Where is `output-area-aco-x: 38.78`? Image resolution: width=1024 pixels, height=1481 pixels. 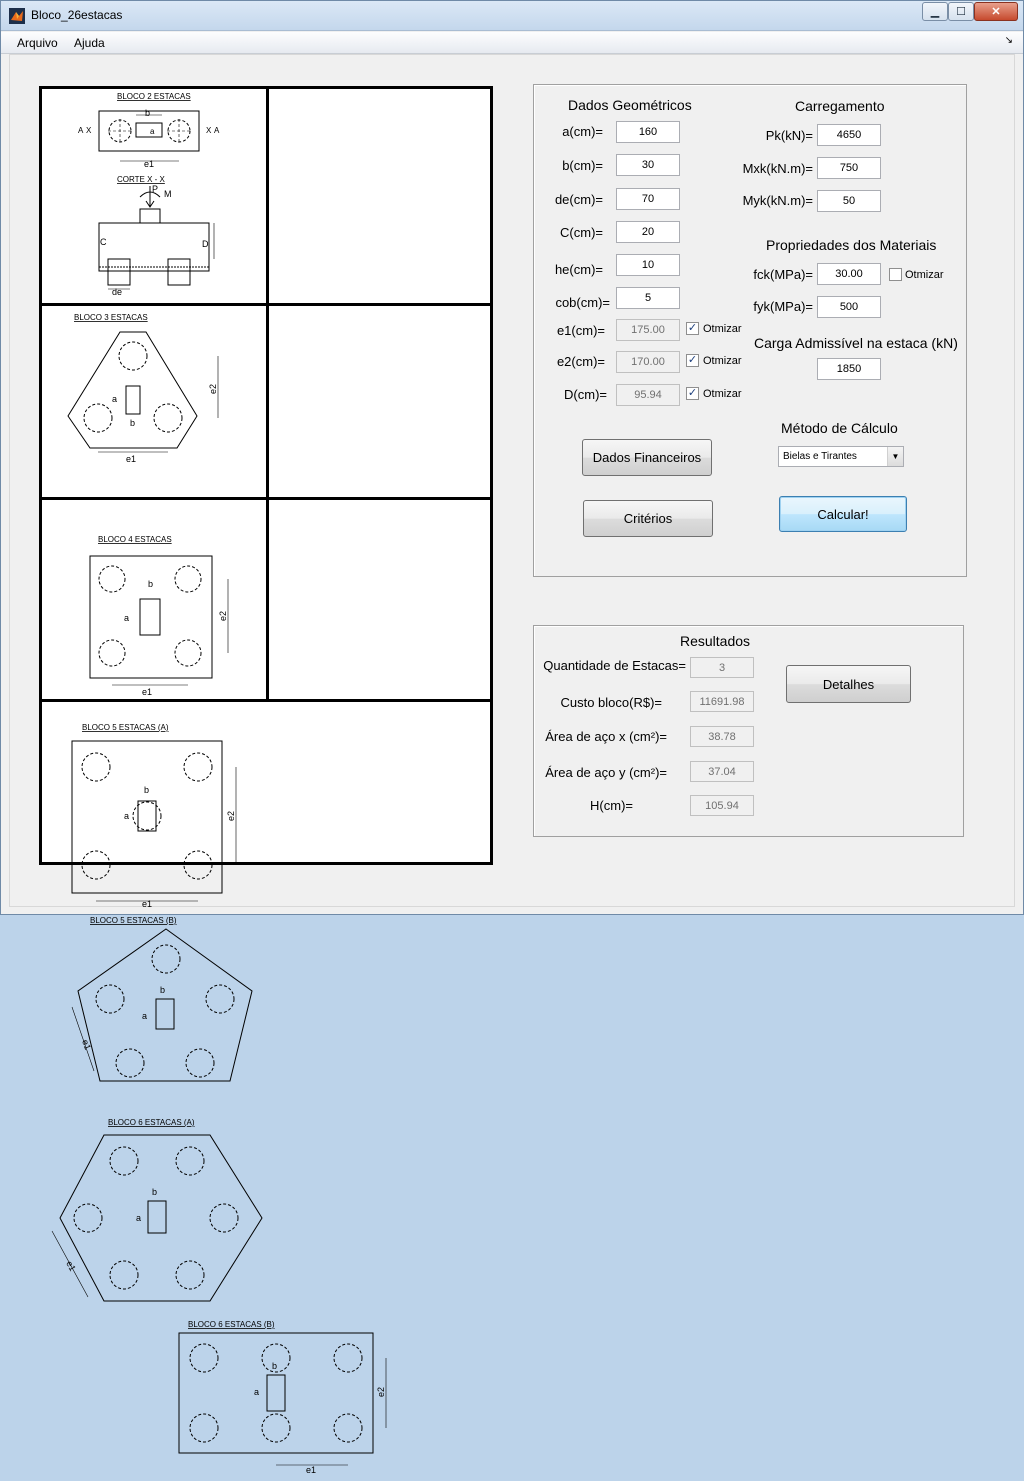 output-area-aco-x: 38.78 is located at coordinates (722, 736).